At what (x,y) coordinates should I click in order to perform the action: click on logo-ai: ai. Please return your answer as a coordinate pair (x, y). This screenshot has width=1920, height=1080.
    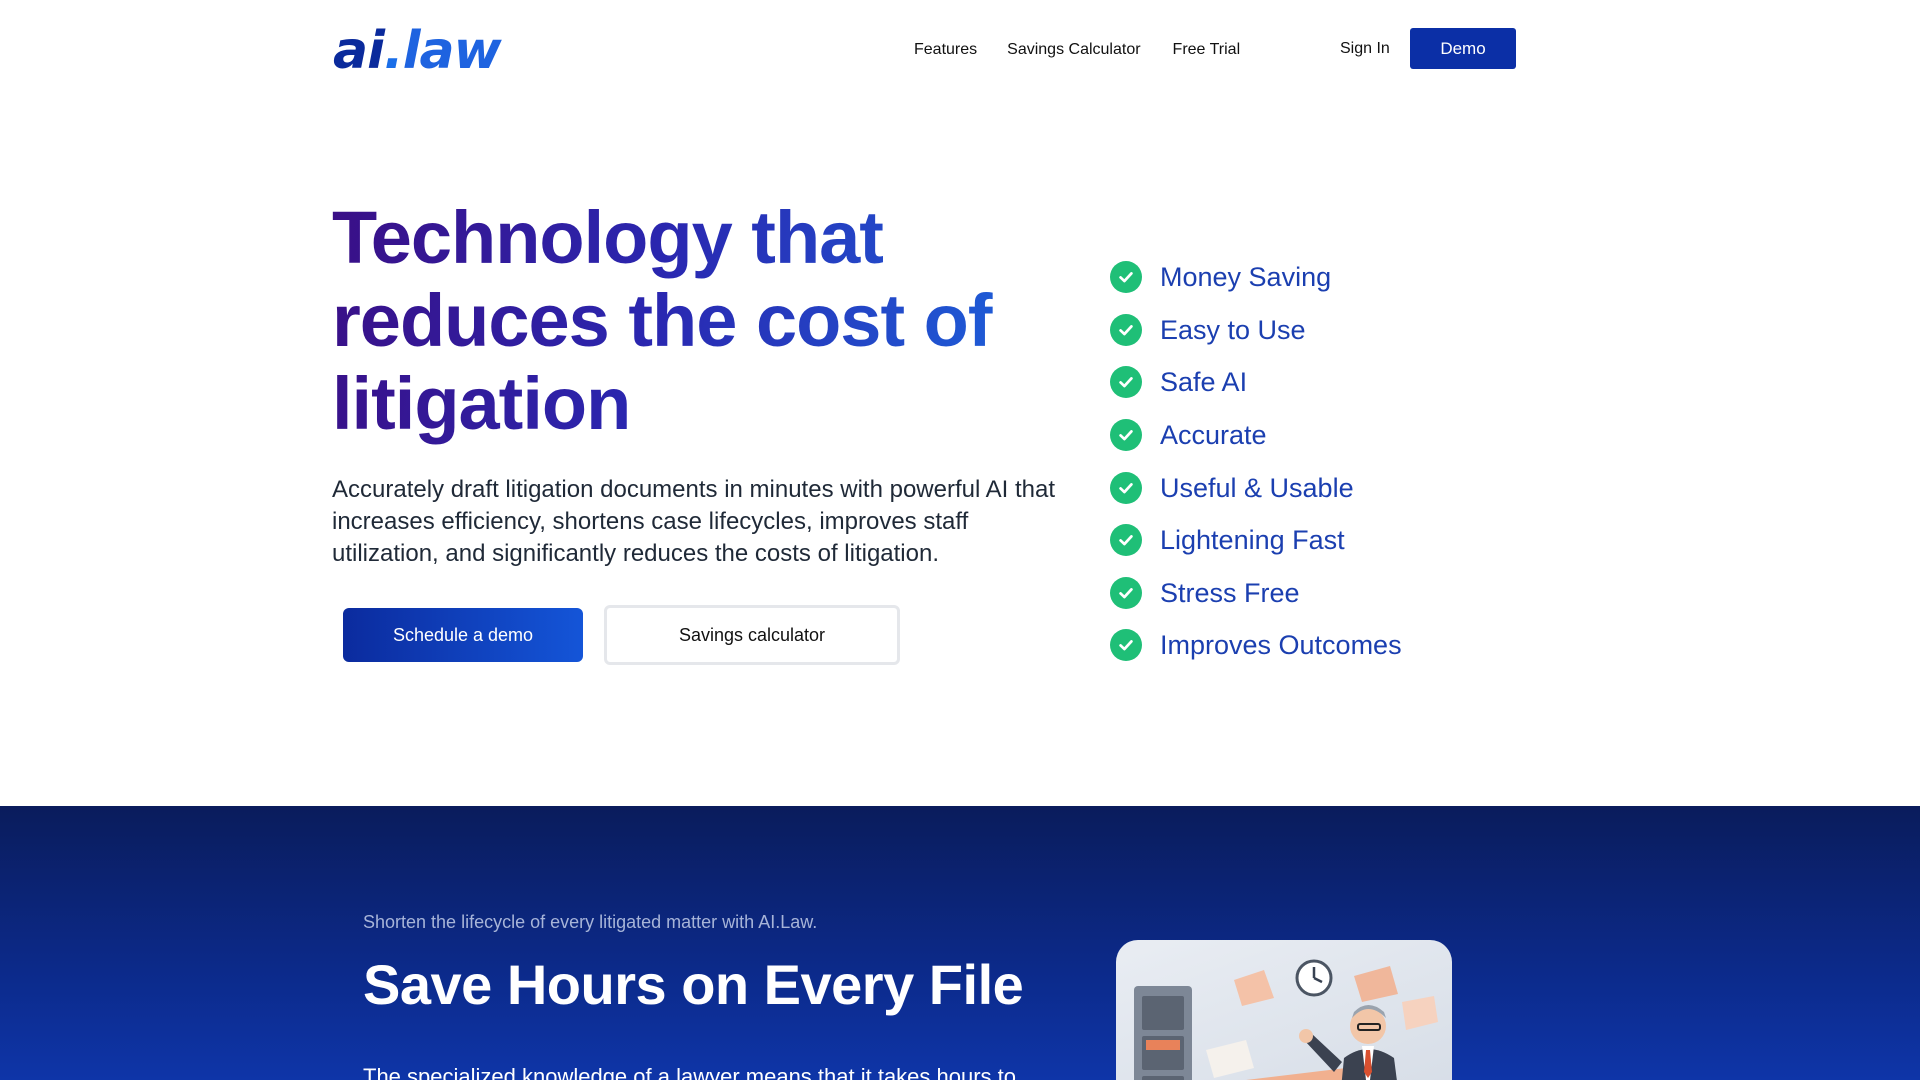
    Looking at the image, I should click on (359, 51).